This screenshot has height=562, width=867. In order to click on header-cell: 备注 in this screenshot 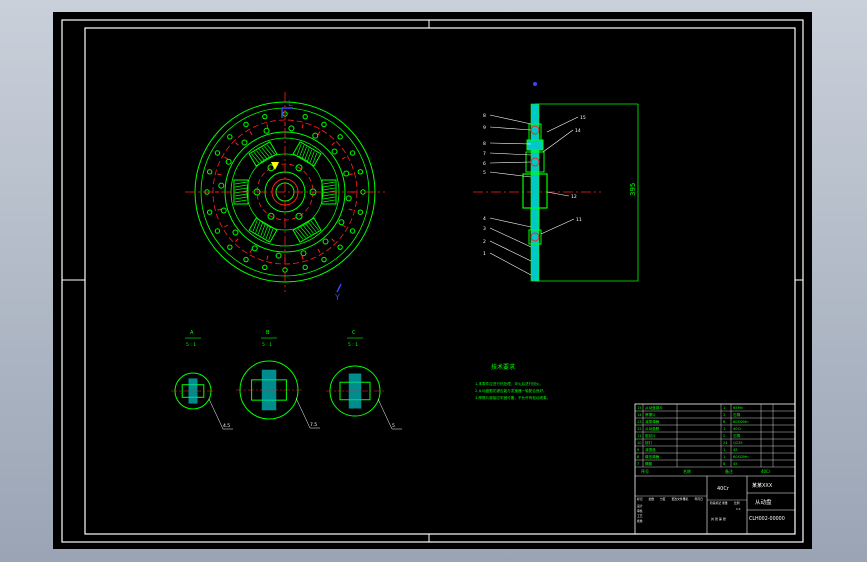, I will do `click(729, 471)`.